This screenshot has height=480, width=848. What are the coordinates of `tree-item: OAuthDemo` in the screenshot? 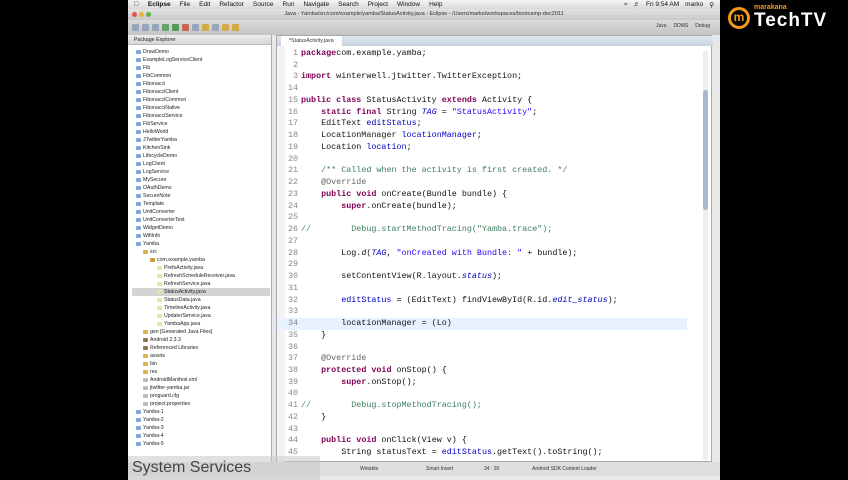 It's located at (154, 188).